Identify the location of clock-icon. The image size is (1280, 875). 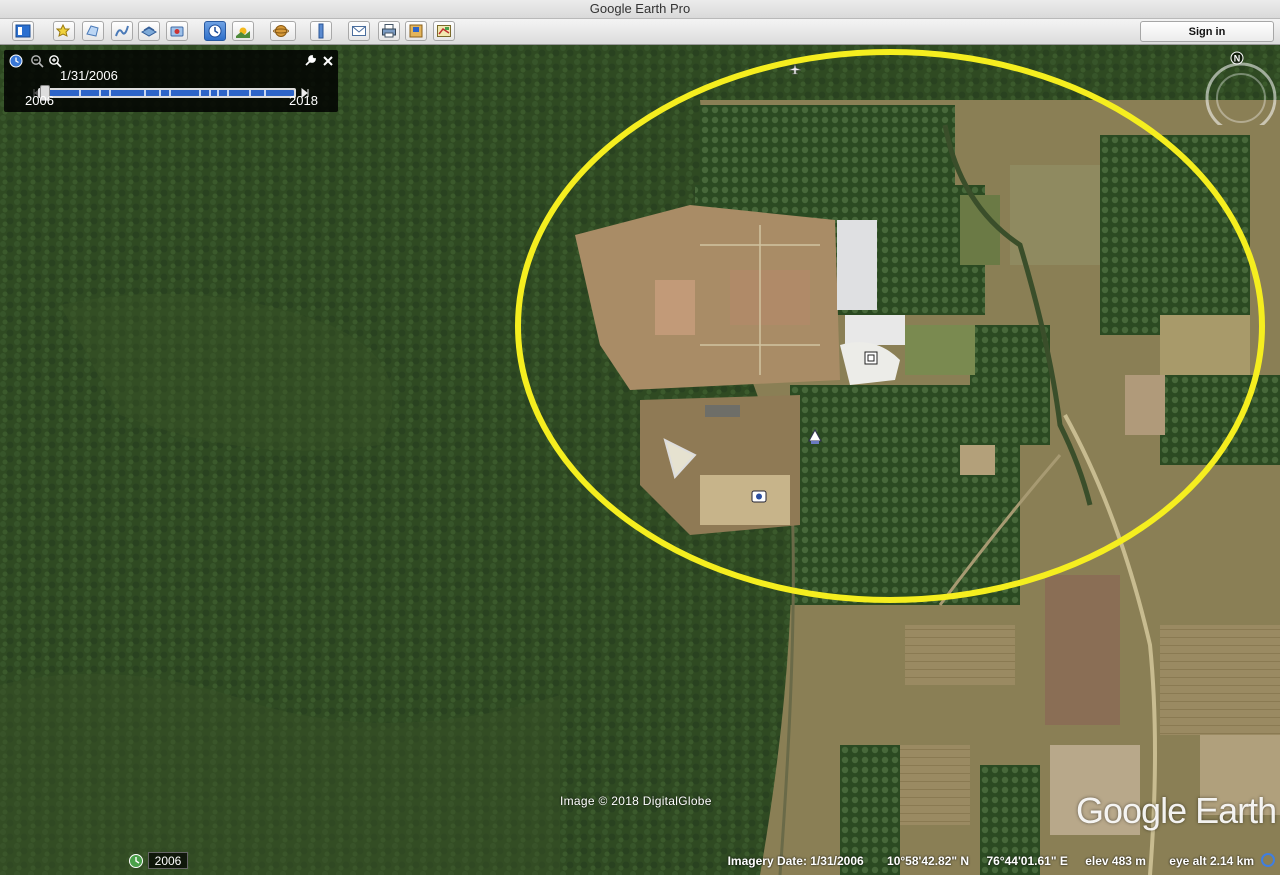
(16, 61).